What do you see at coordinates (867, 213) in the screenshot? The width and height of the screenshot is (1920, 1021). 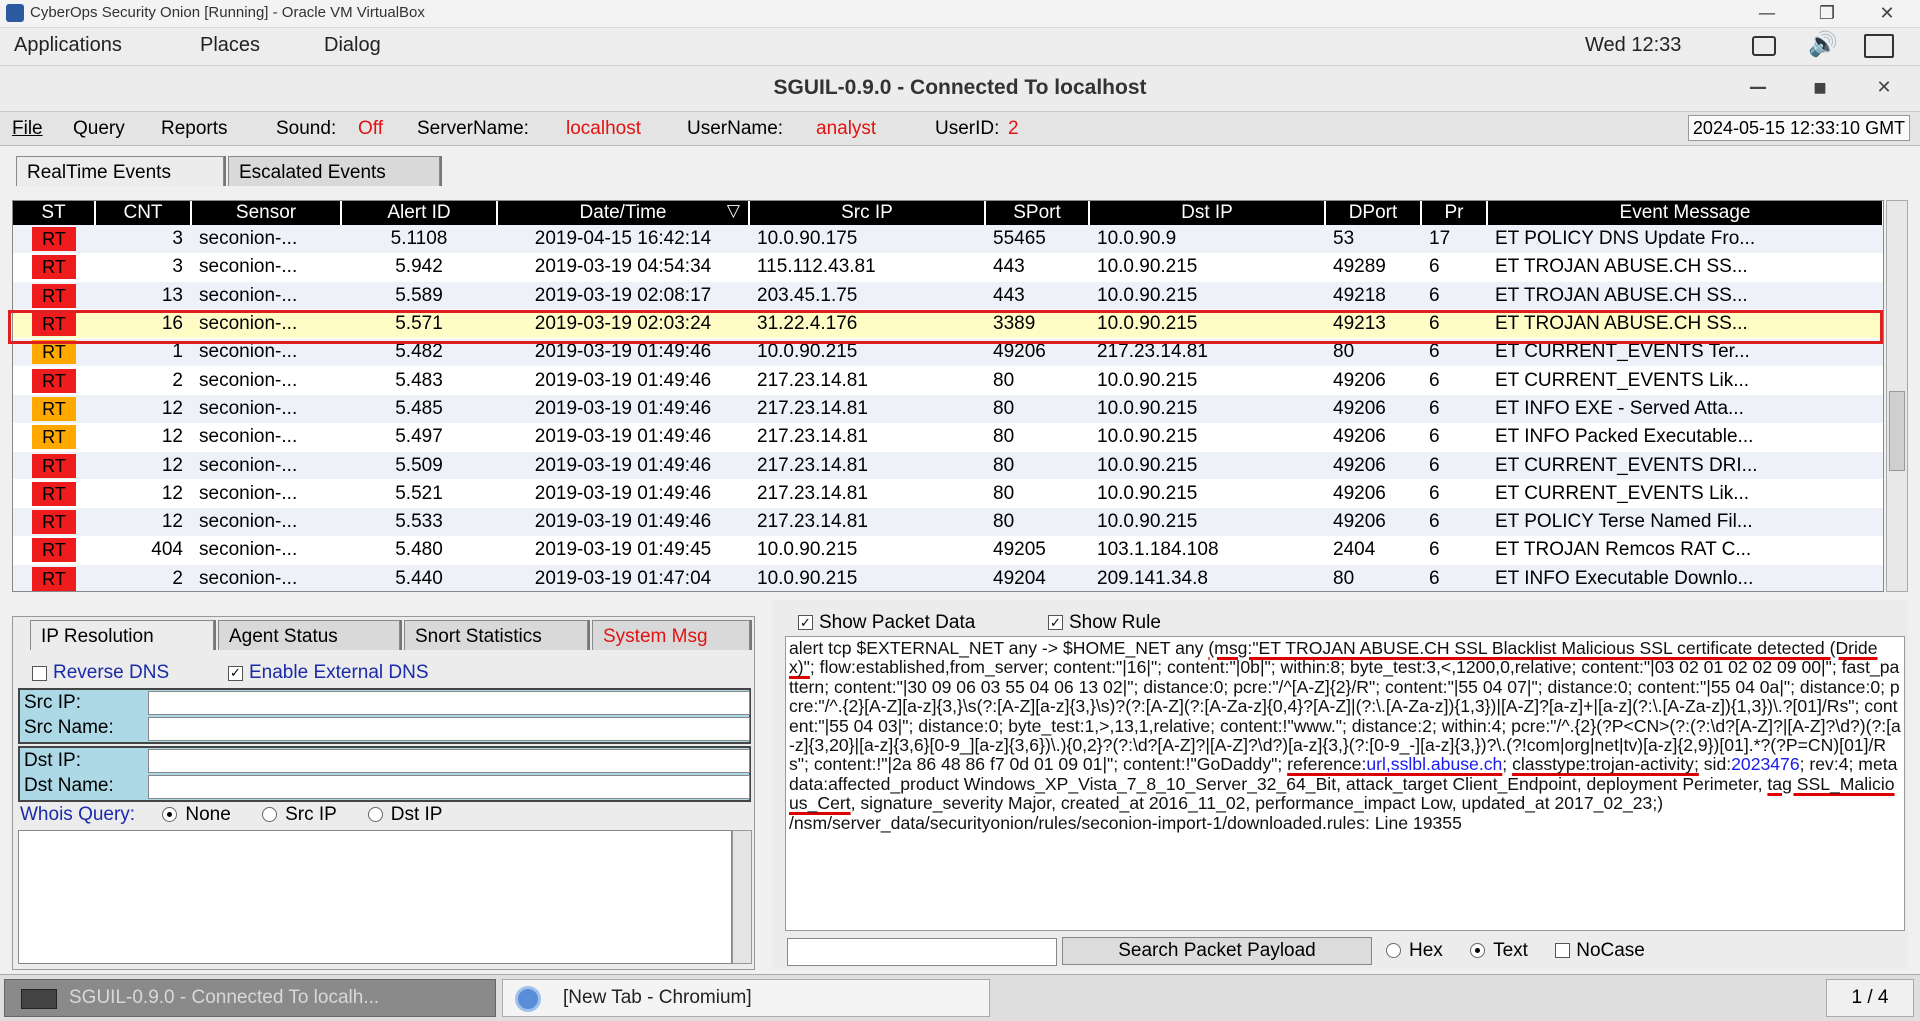 I see `column-header-src-ip: Src IP` at bounding box center [867, 213].